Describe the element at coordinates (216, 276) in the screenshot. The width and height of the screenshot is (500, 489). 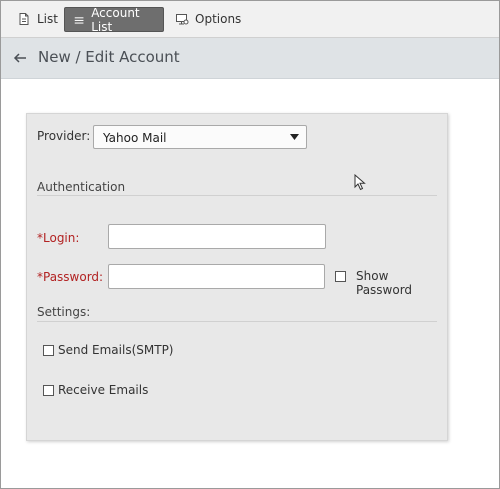
I see `password-input` at that location.